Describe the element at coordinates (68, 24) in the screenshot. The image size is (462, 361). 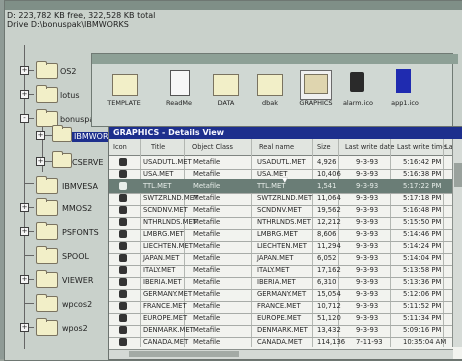
I see `drive-status-line2: Drive D:\bonuspak\IBMWORKS` at that location.